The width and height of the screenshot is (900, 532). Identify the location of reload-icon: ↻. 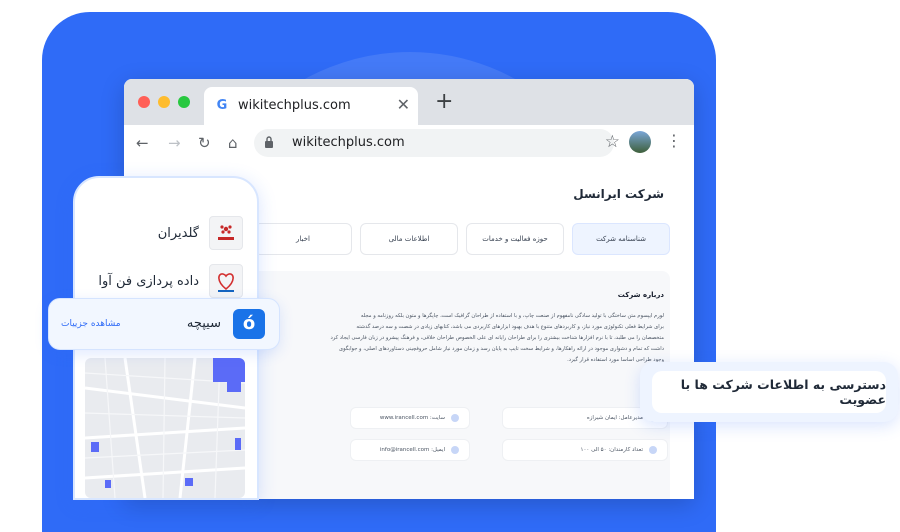
(204, 143).